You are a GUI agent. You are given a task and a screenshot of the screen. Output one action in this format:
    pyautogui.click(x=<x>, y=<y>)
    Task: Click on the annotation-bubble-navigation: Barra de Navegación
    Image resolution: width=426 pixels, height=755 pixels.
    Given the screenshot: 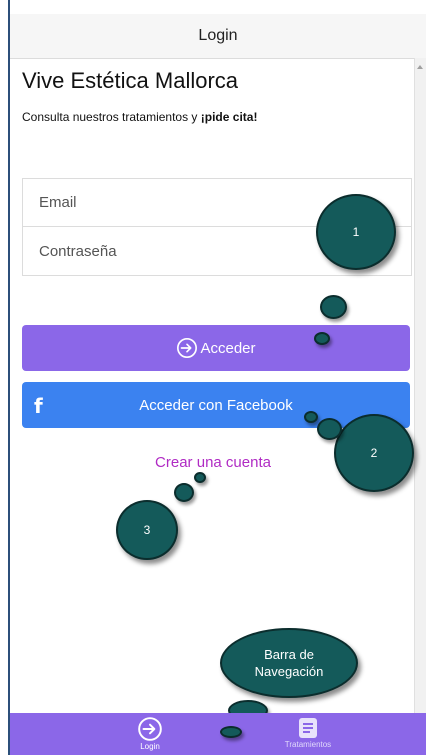 What is the action you would take?
    pyautogui.click(x=289, y=663)
    